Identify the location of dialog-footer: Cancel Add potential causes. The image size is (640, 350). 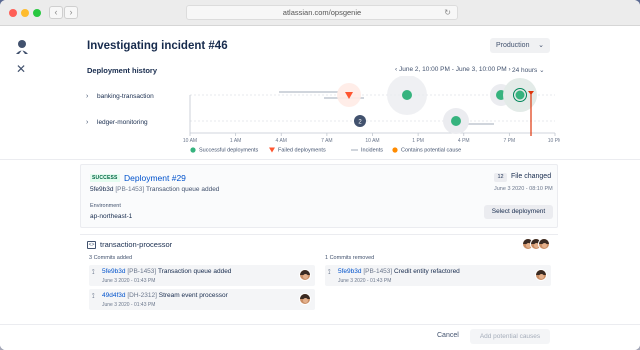
(320, 337).